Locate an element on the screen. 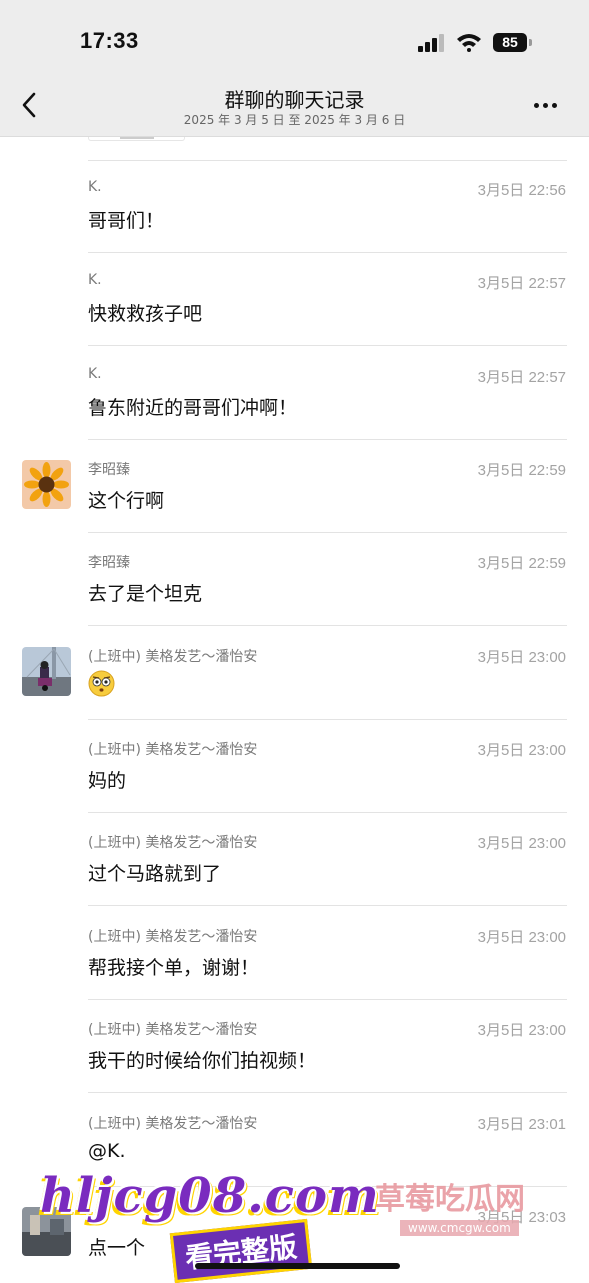 This screenshot has height=1283, width=589. message-text: @K. is located at coordinates (107, 1151).